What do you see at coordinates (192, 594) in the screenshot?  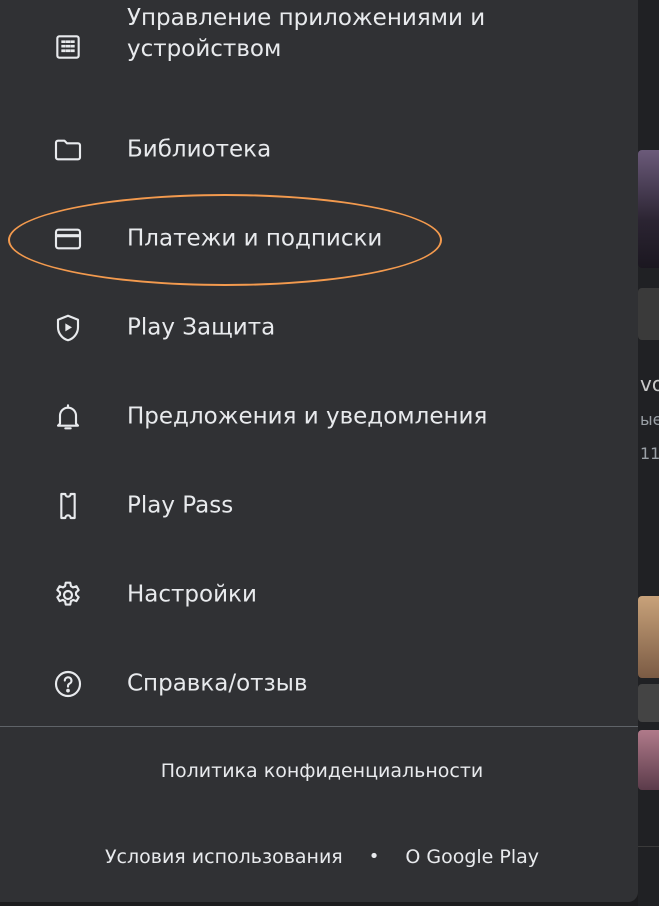 I see `menu-item-label: Настройки` at bounding box center [192, 594].